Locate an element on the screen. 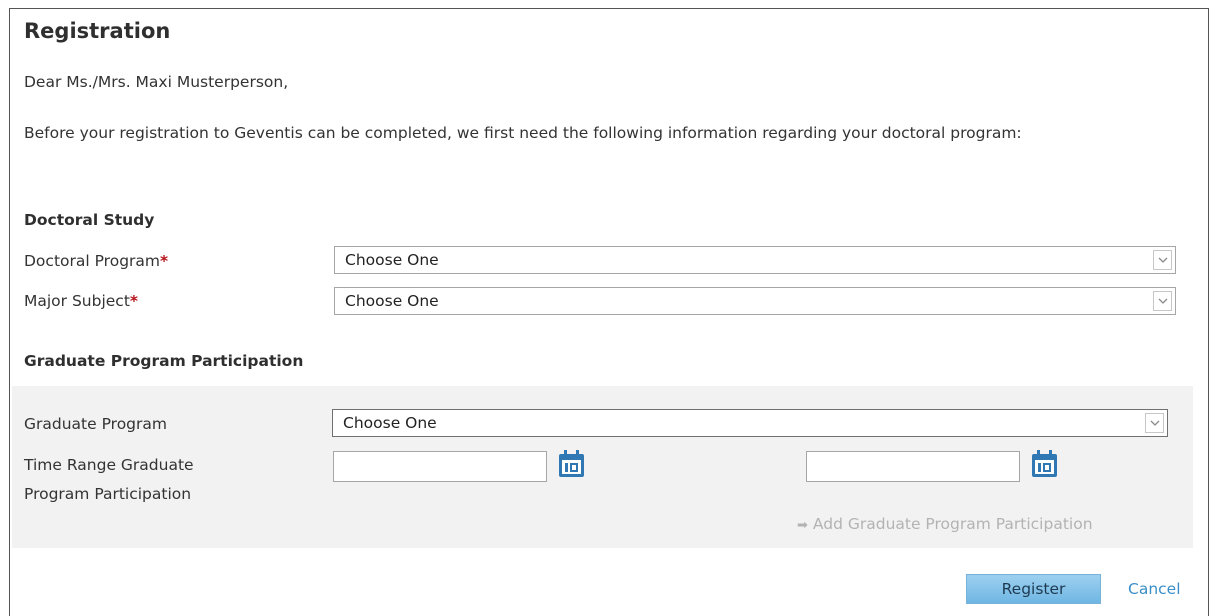 This screenshot has width=1217, height=616. graduate-program-heading: Graduate Program Participation is located at coordinates (164, 361).